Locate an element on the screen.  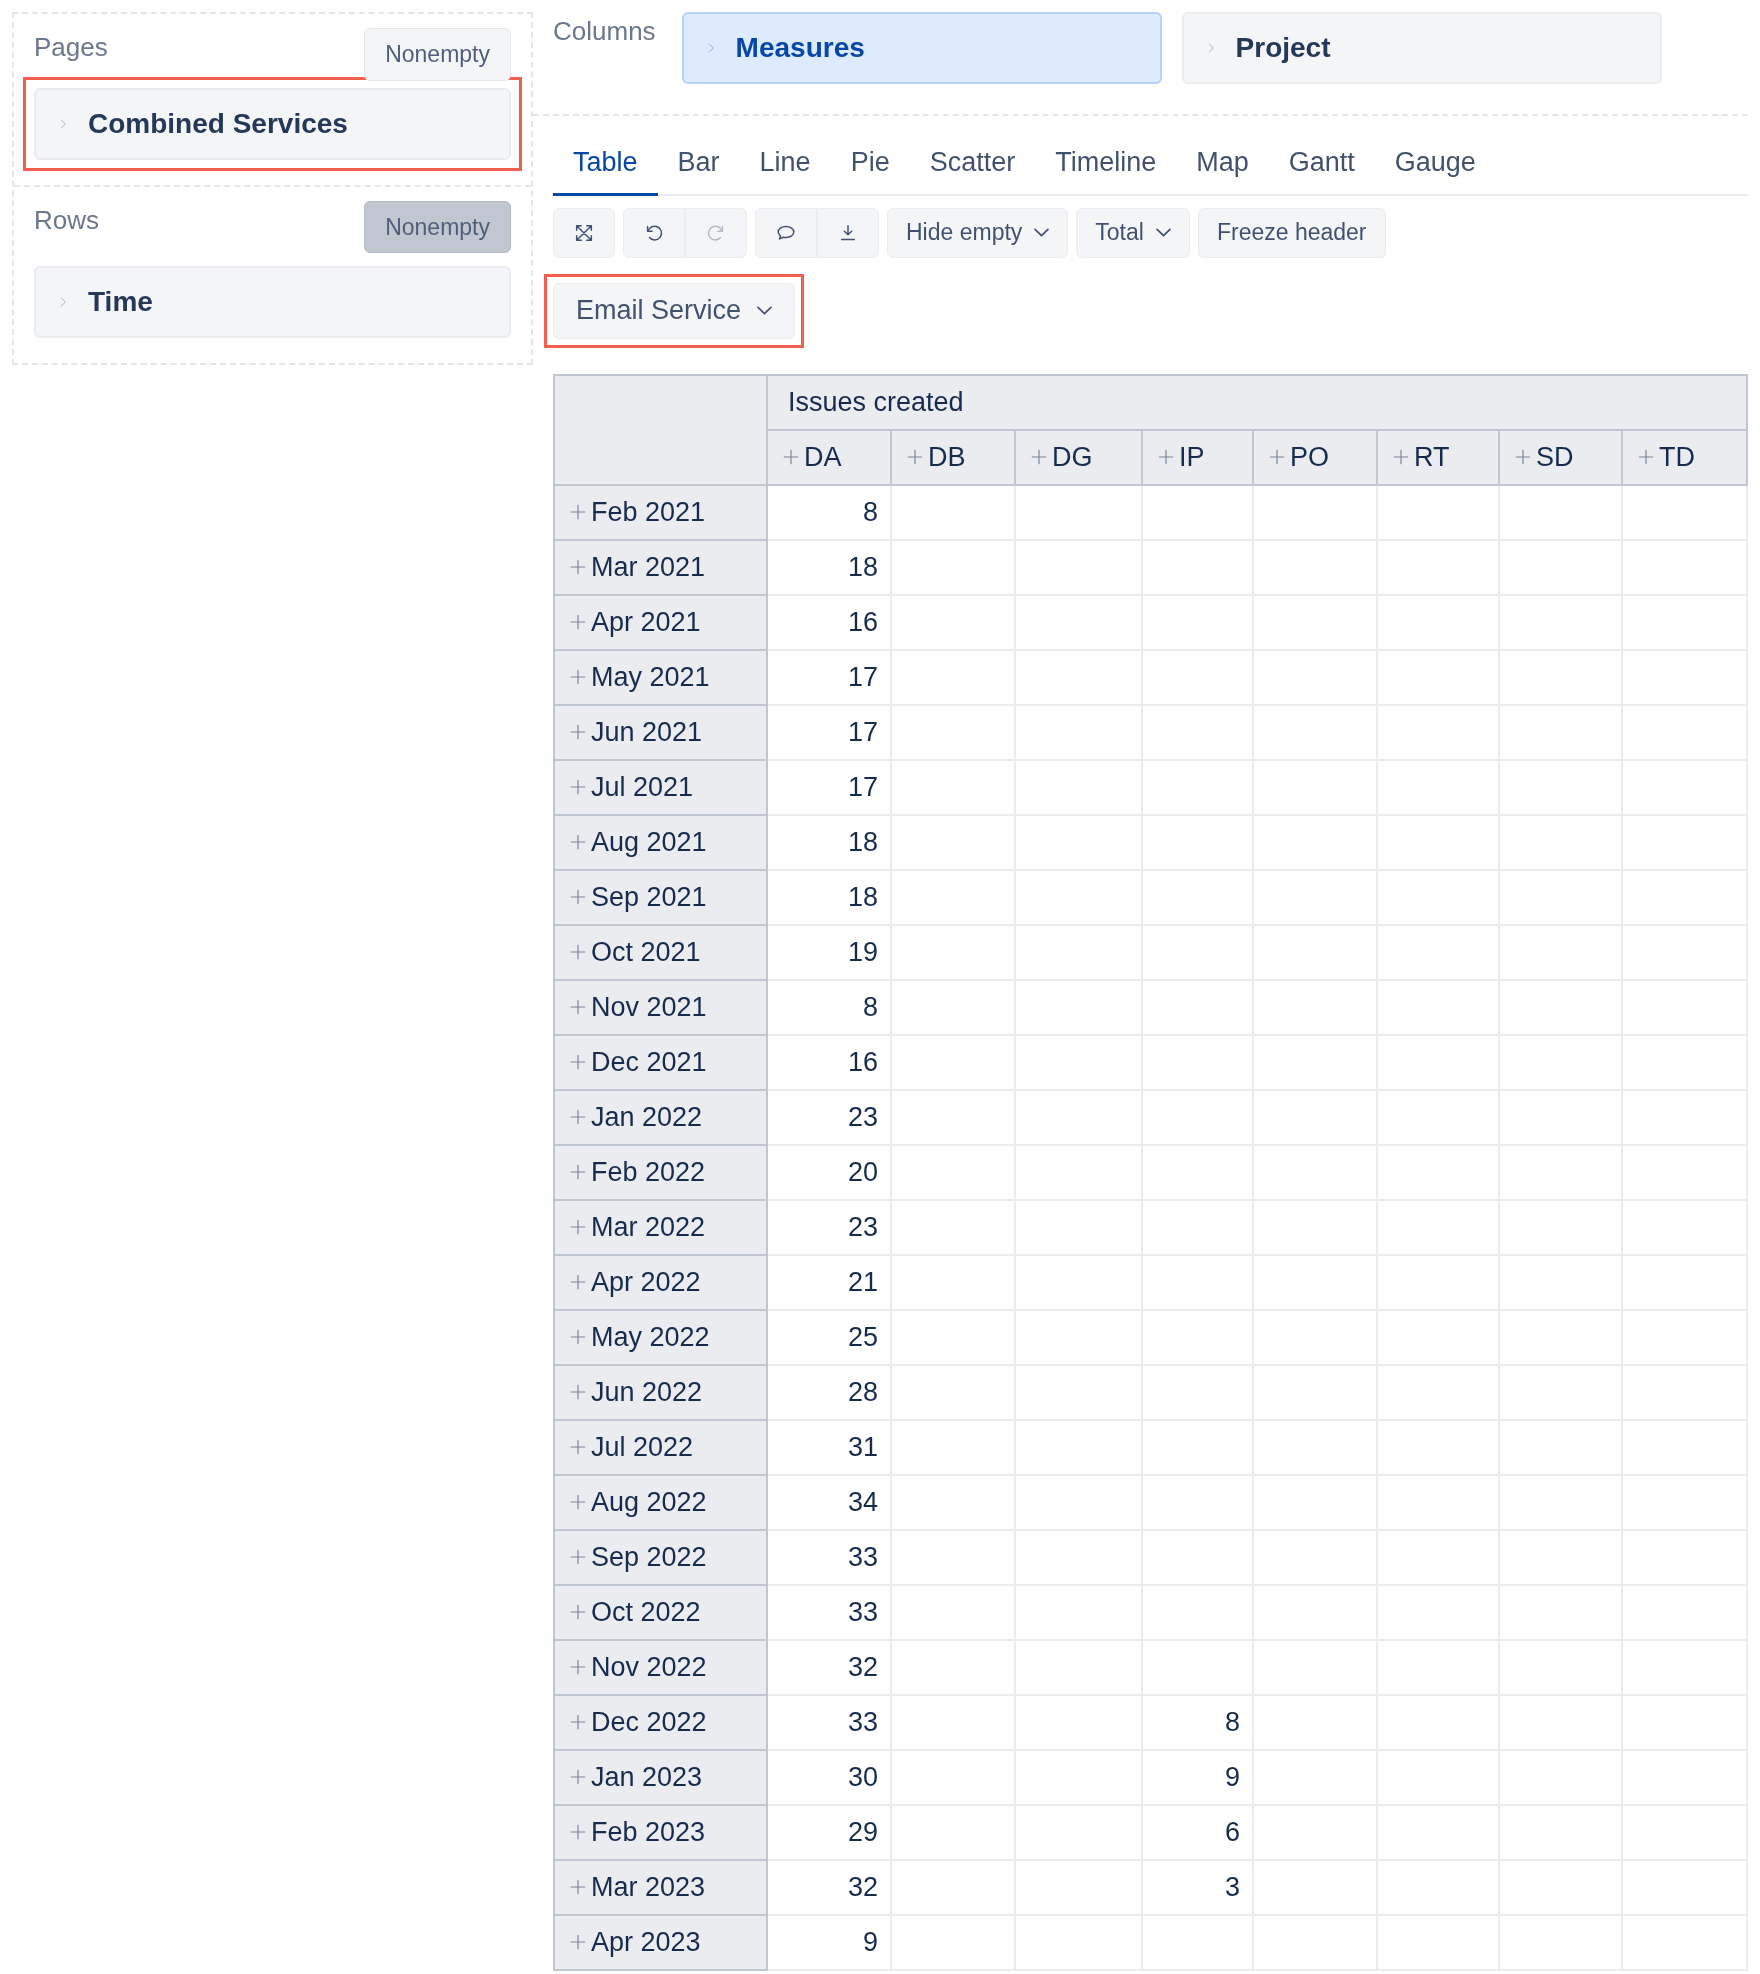
table-cell: 16 is located at coordinates (829, 622).